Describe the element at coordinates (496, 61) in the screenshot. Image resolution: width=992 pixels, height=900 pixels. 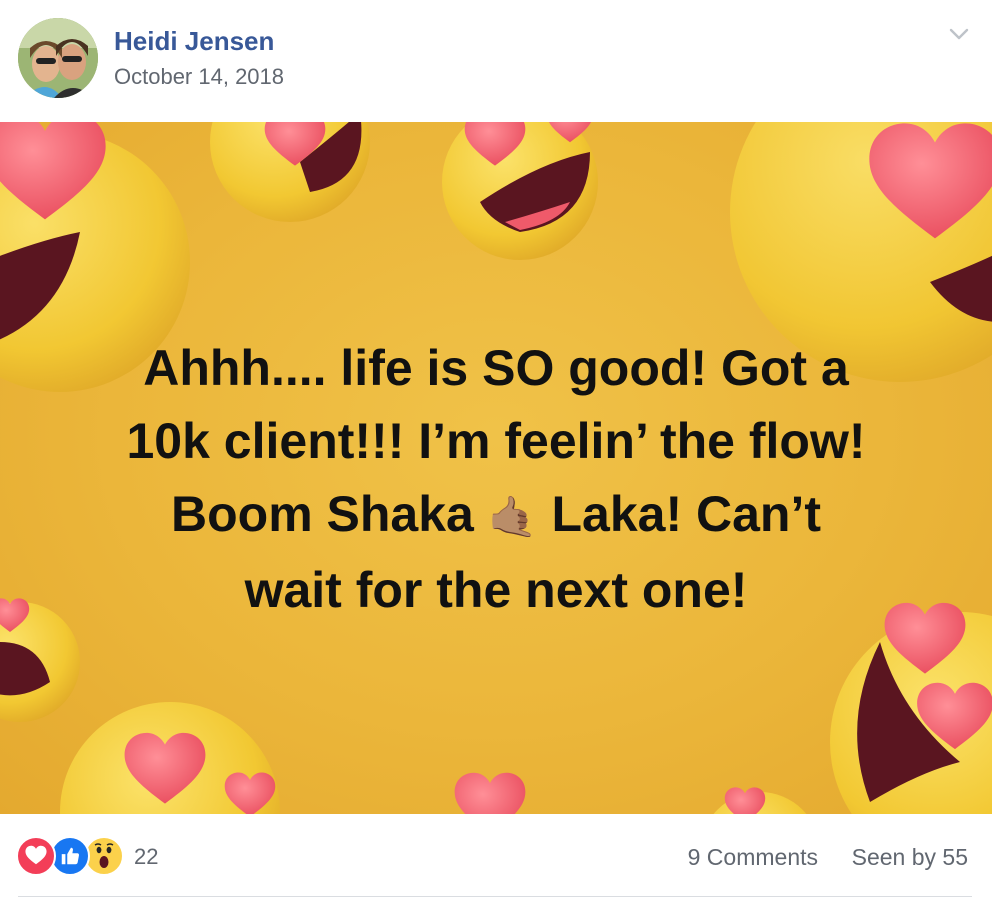
I see `post-header: Heidi Jensen October 14, 2018` at that location.